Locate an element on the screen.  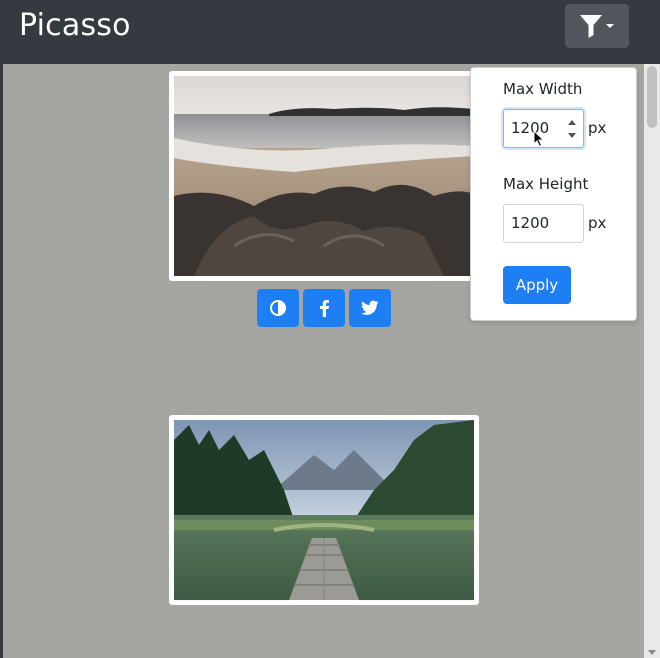
scrollbar is located at coordinates (652, 361).